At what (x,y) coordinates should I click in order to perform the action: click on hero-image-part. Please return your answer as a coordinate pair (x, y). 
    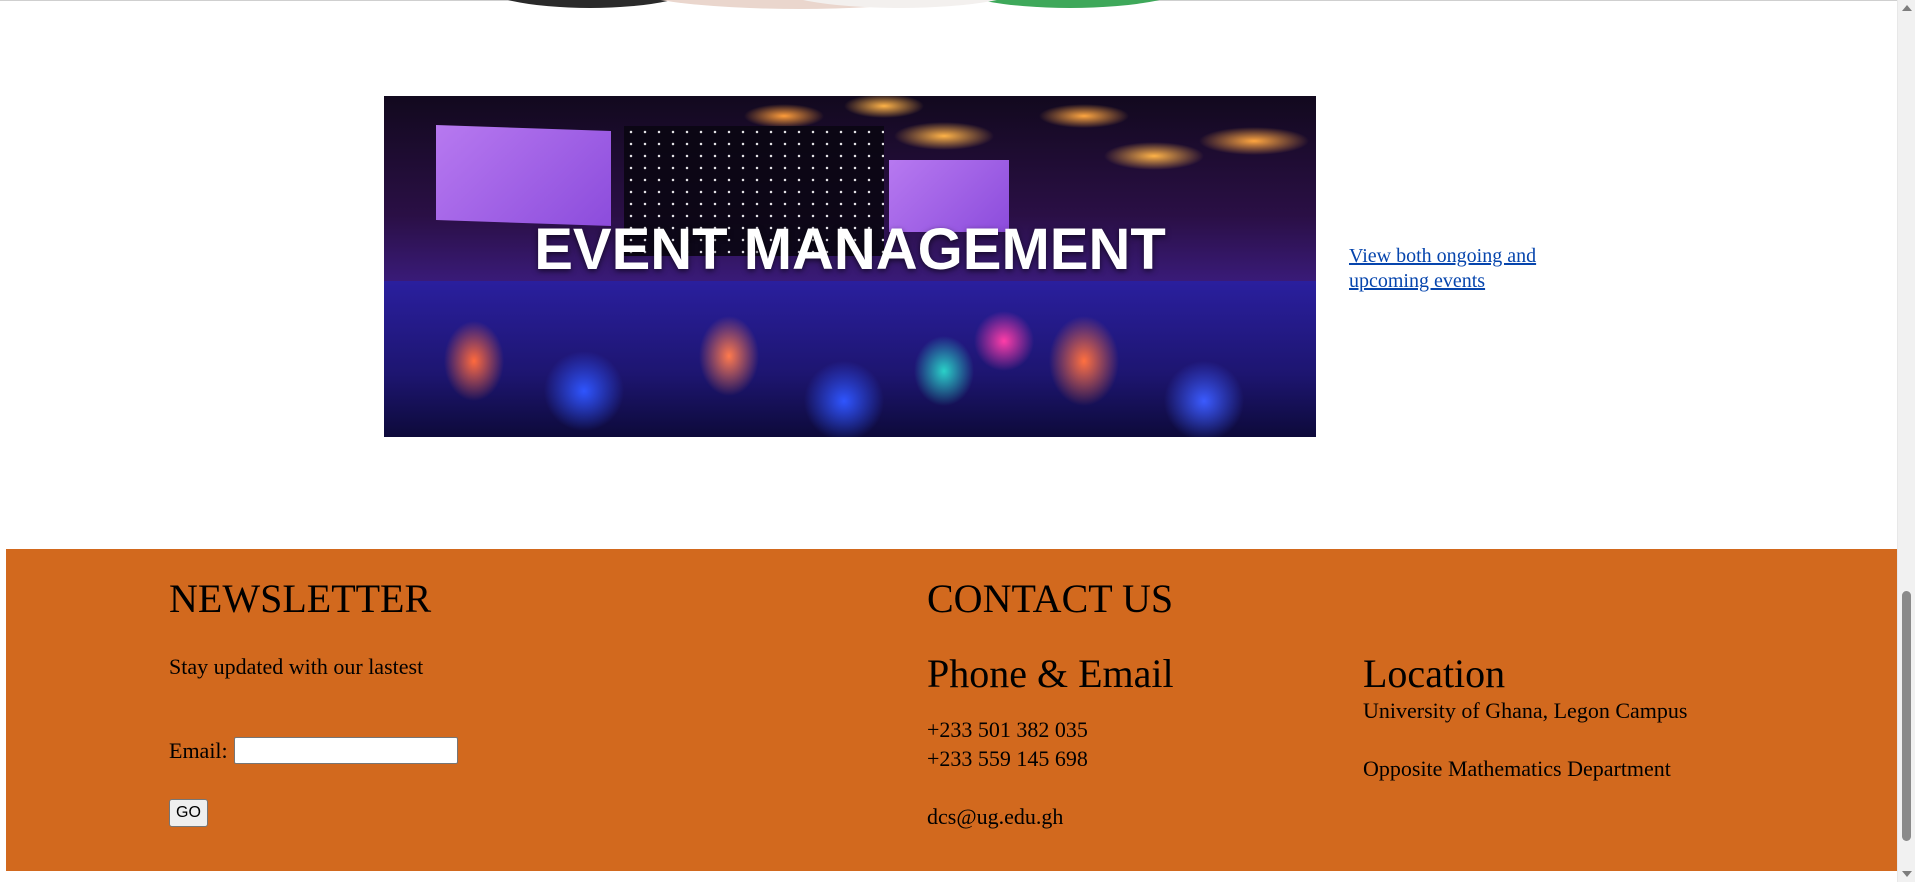
    Looking at the image, I should click on (590, 4).